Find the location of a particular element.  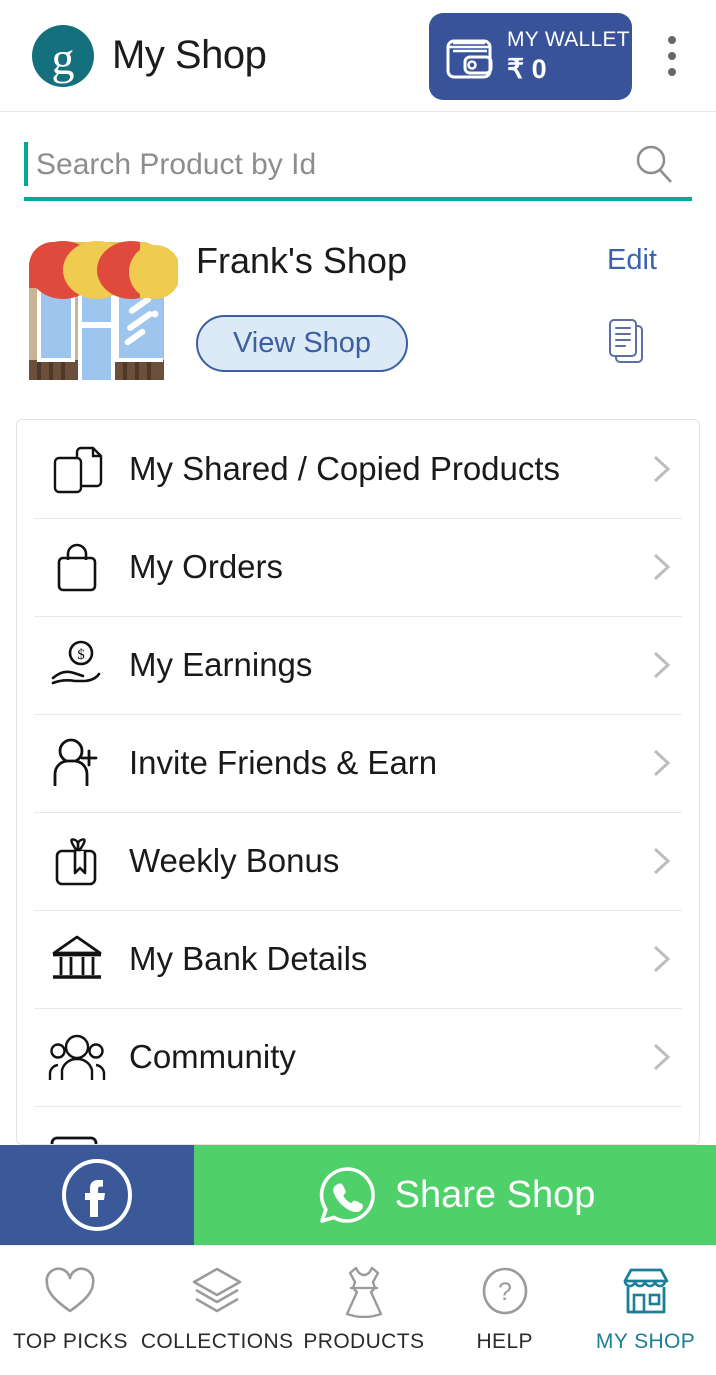

menu-item-shared-copied-products: My Shared / Copied Products is located at coordinates (358, 469).